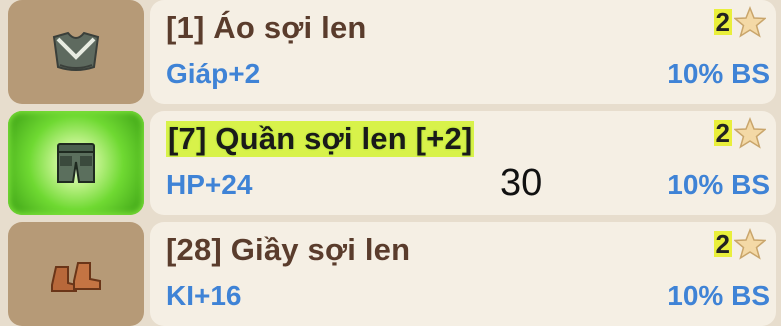  I want to click on pants-icon, so click(76, 163).